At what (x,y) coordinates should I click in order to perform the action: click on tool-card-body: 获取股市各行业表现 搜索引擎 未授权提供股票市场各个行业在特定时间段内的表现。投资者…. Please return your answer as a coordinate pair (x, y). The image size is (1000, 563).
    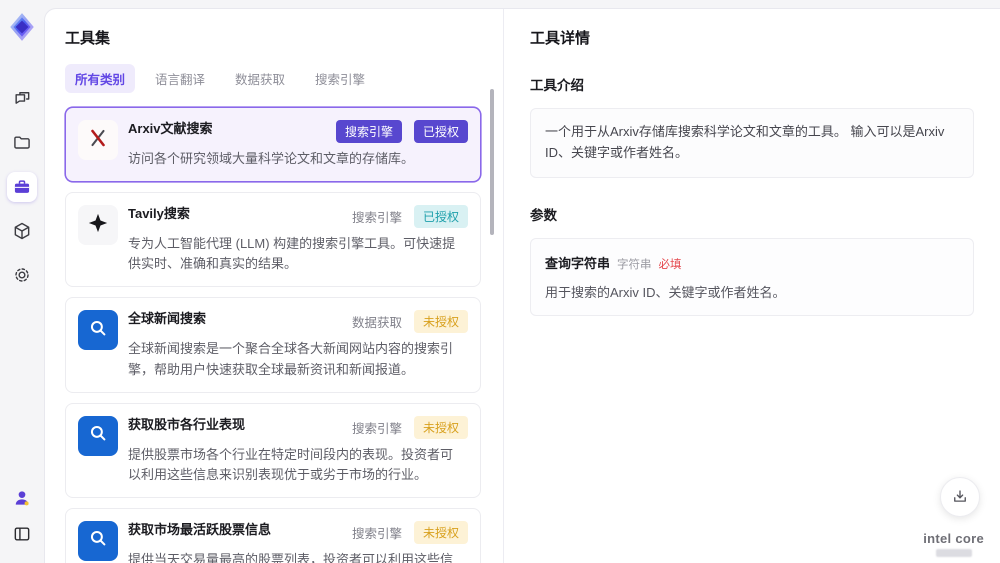
    Looking at the image, I should click on (298, 450).